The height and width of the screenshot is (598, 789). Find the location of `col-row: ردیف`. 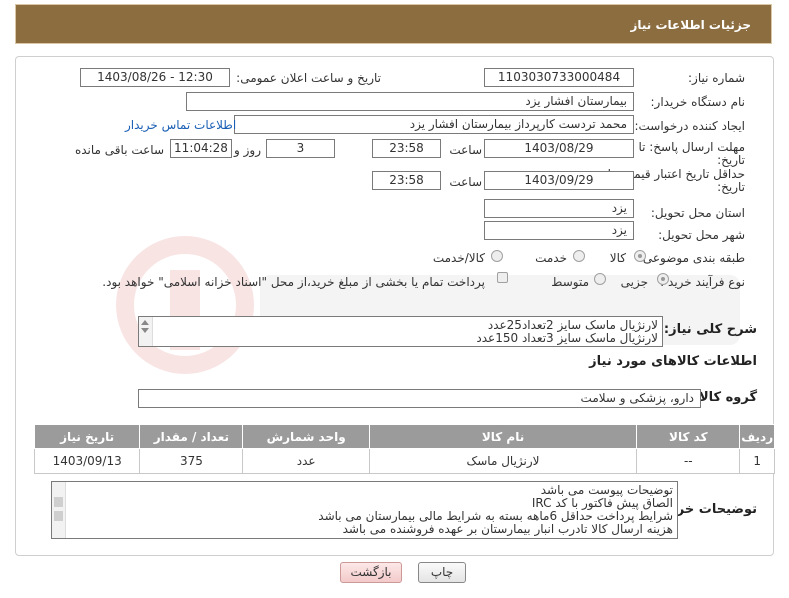

col-row: ردیف is located at coordinates (757, 436).